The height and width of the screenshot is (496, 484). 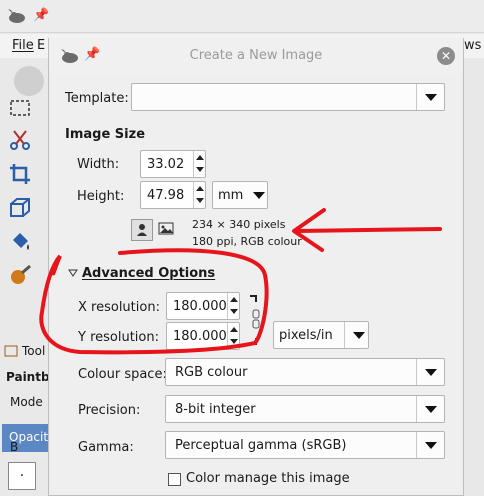 What do you see at coordinates (369, 230) in the screenshot?
I see `red-arrow-annotation` at bounding box center [369, 230].